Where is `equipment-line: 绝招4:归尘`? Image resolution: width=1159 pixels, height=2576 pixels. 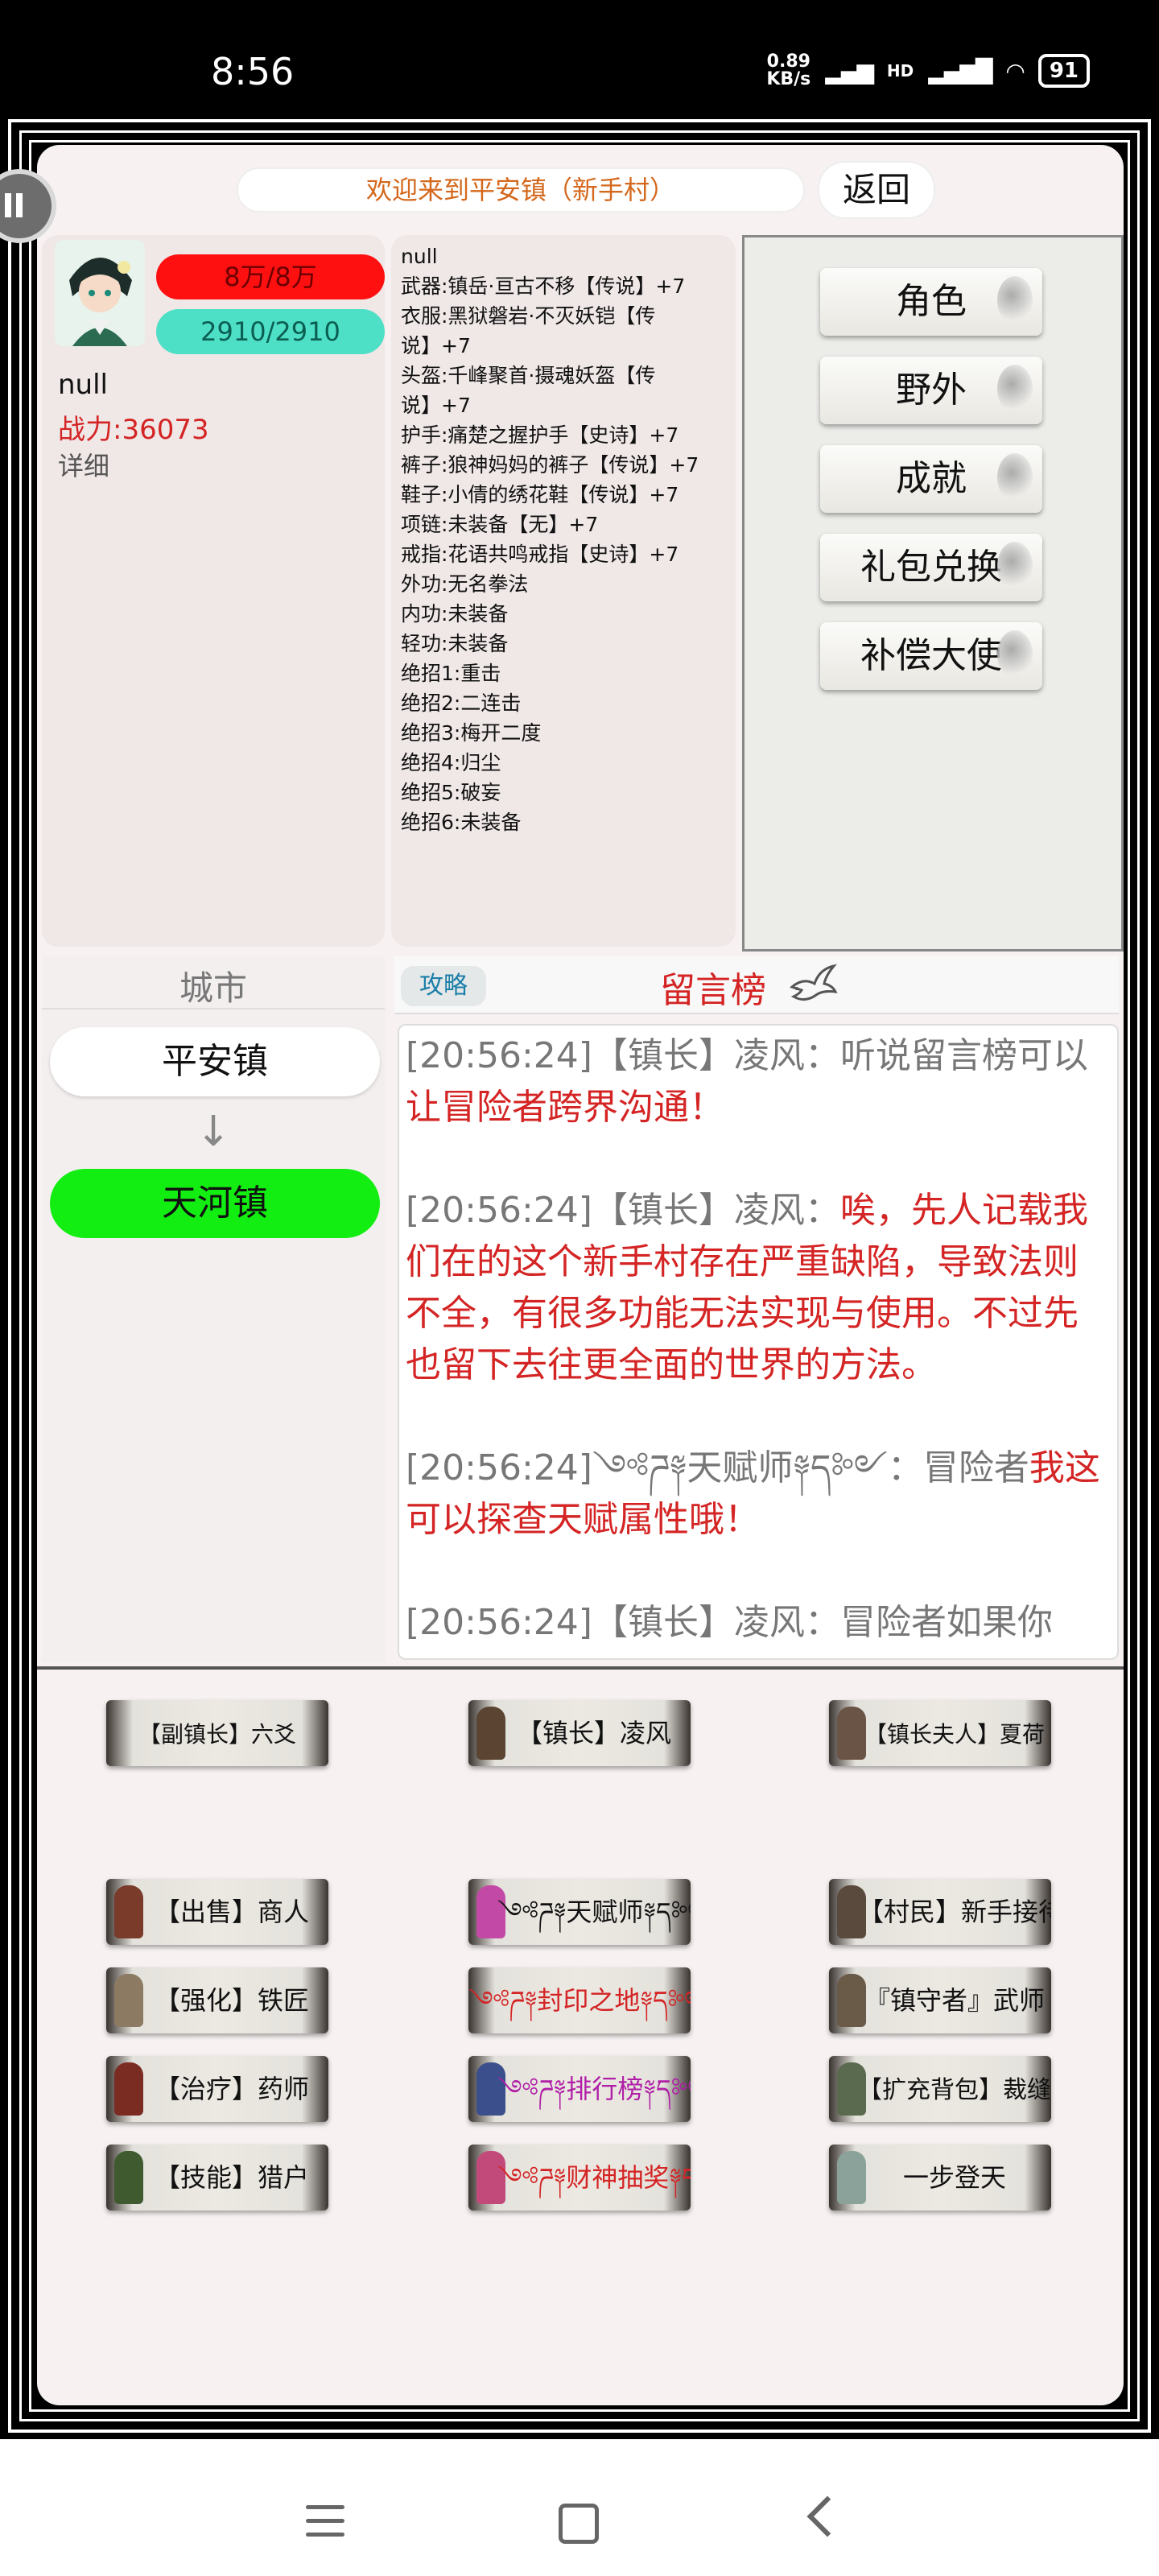 equipment-line: 绝招4:归尘 is located at coordinates (451, 762).